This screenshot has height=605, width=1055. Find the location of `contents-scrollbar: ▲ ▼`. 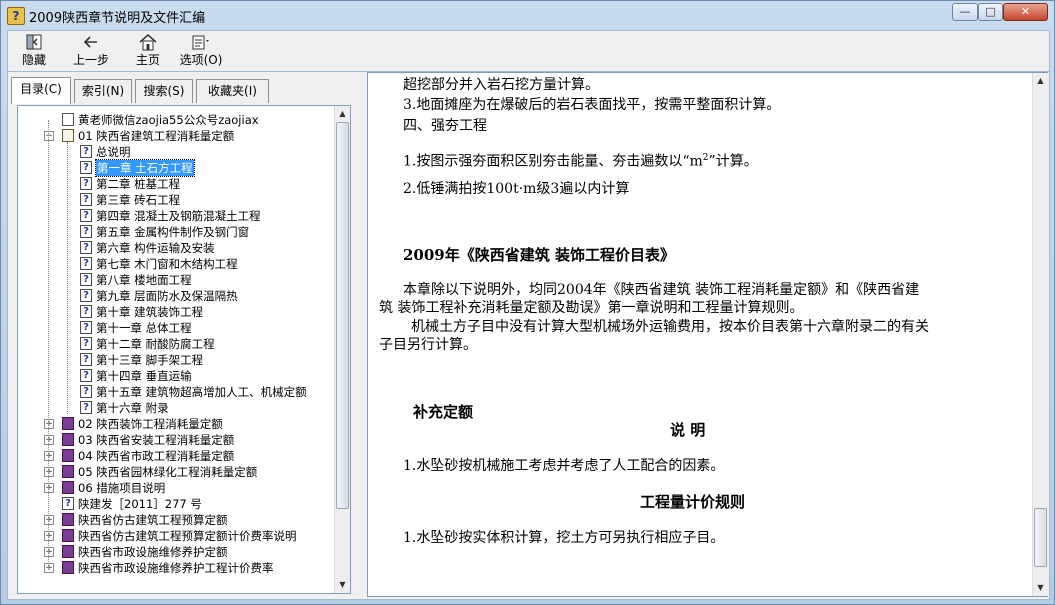

contents-scrollbar: ▲ ▼ is located at coordinates (342, 349).